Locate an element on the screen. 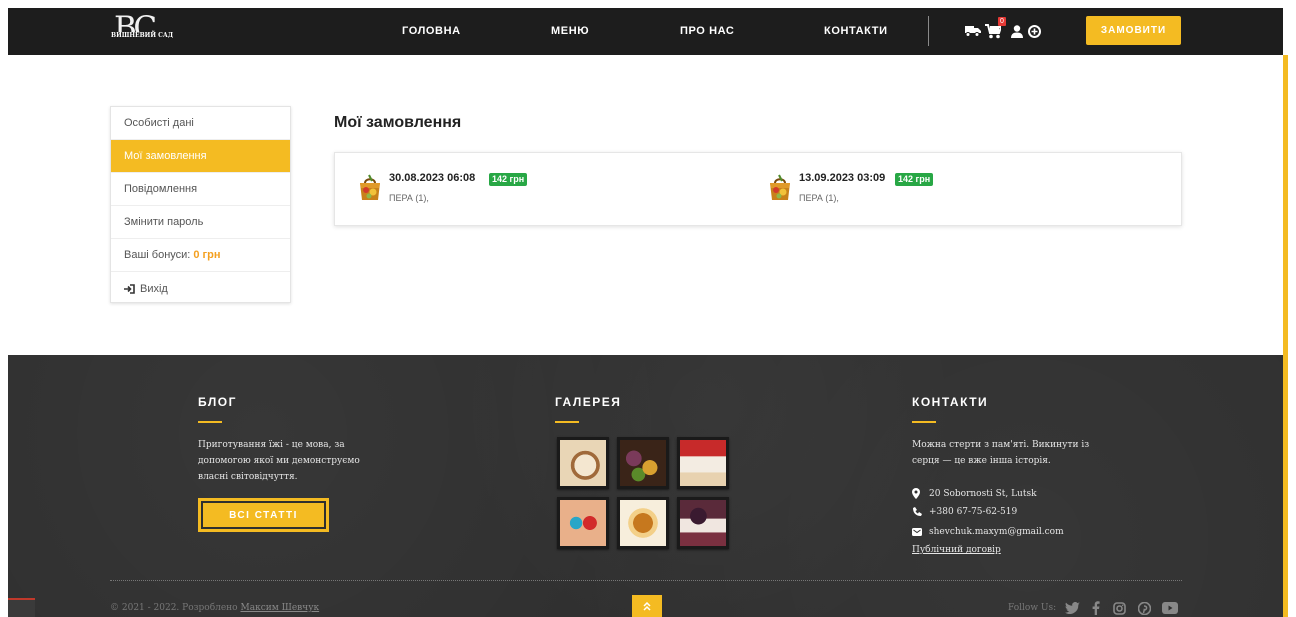  scroll-to-top-button is located at coordinates (647, 606).